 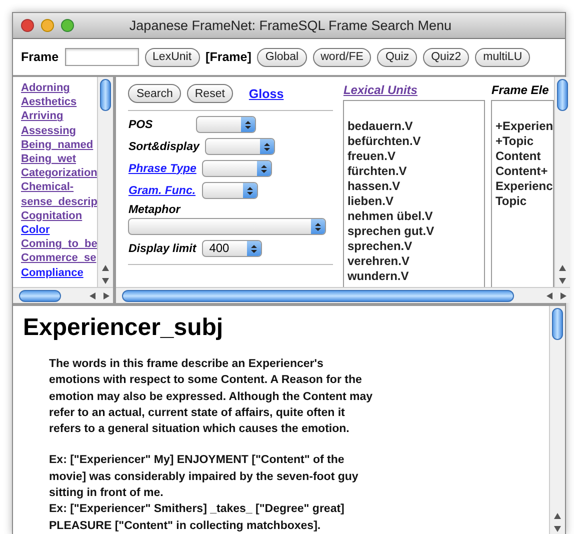 What do you see at coordinates (197, 518) in the screenshot?
I see `example-sentence: Ex: ["Experiencer" Smithers] _takes_ ["Degree" great] PLEASURE ["Content" in collecting matchboxes].` at bounding box center [197, 518].